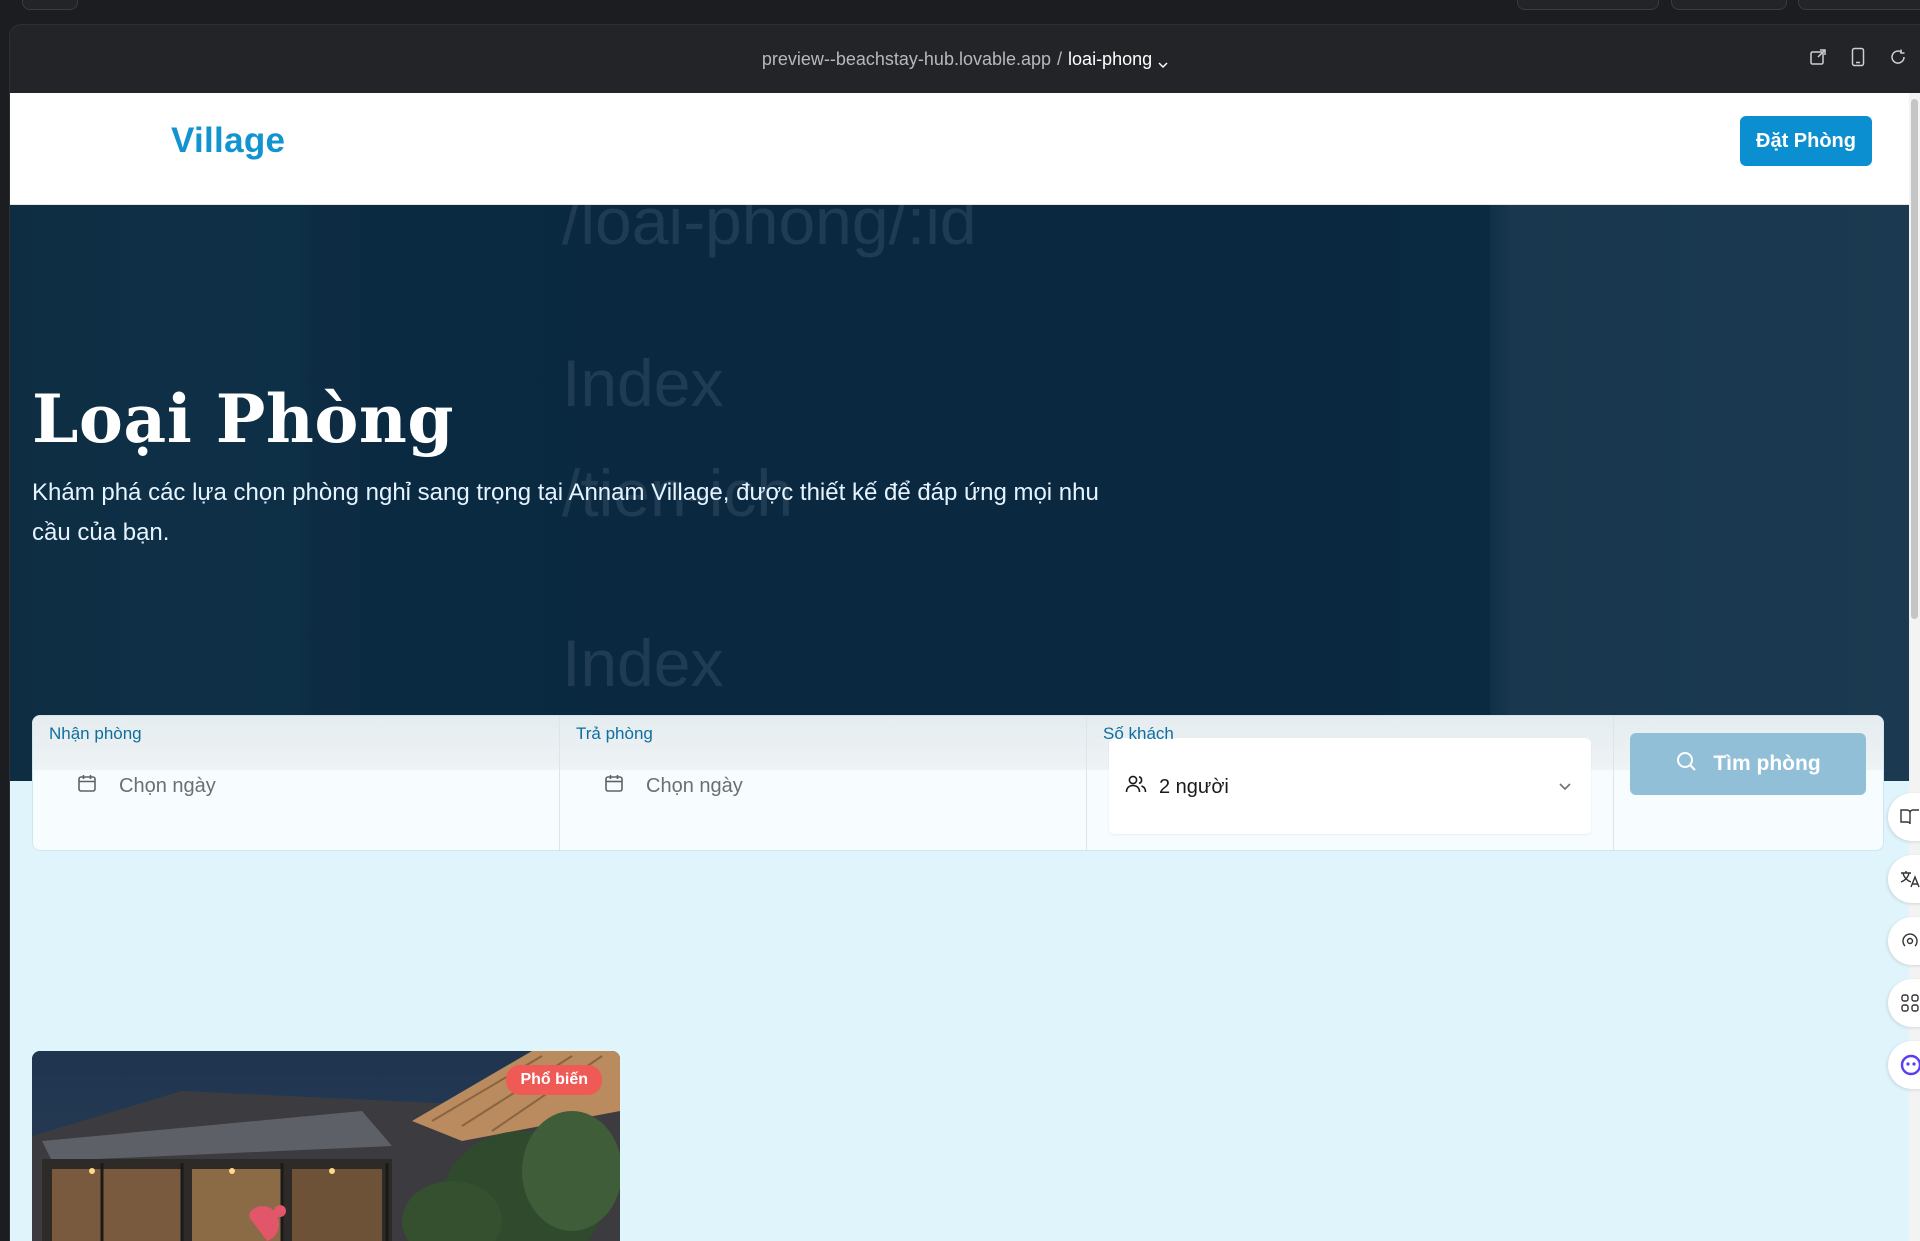 The height and width of the screenshot is (1241, 1920). What do you see at coordinates (1904, 817) in the screenshot?
I see `book-icon` at bounding box center [1904, 817].